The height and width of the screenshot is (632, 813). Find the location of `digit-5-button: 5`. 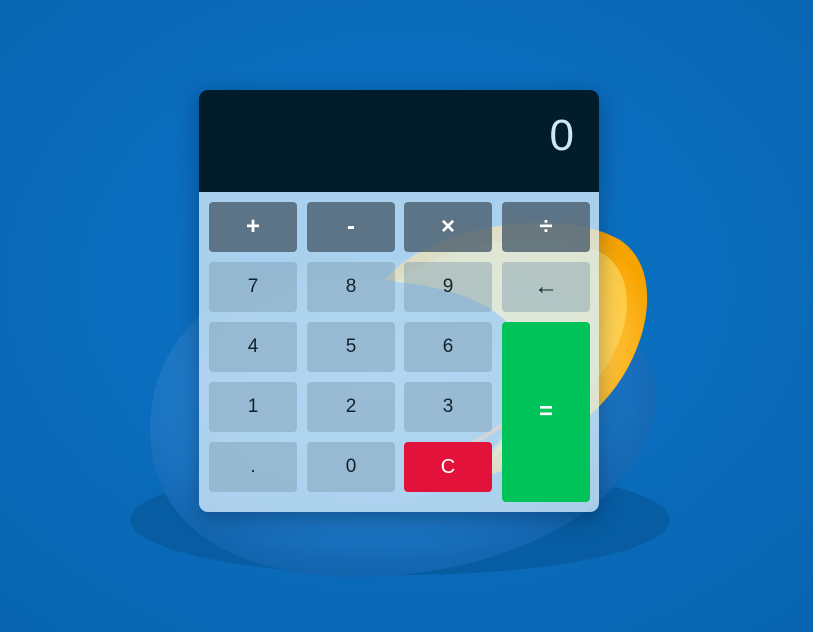

digit-5-button: 5 is located at coordinates (351, 347).